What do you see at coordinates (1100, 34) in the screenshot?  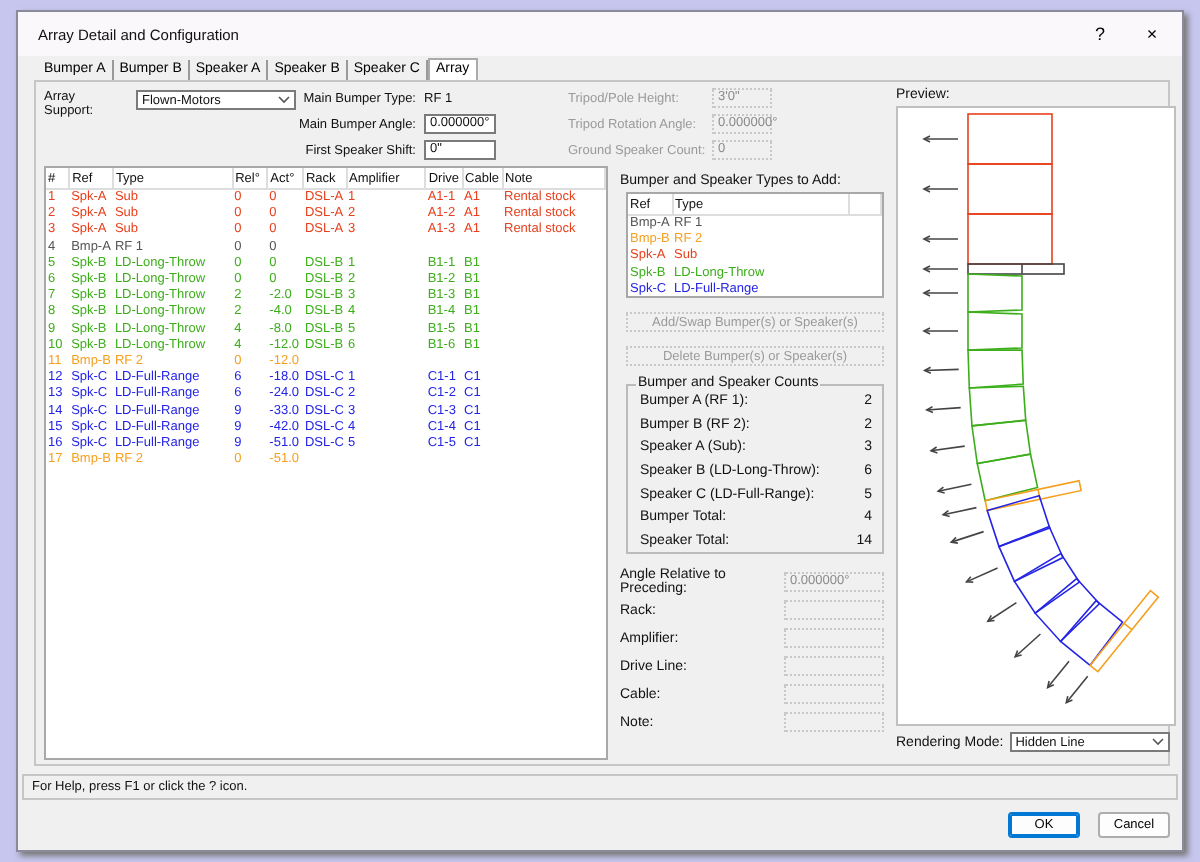 I see `help-button: ?` at bounding box center [1100, 34].